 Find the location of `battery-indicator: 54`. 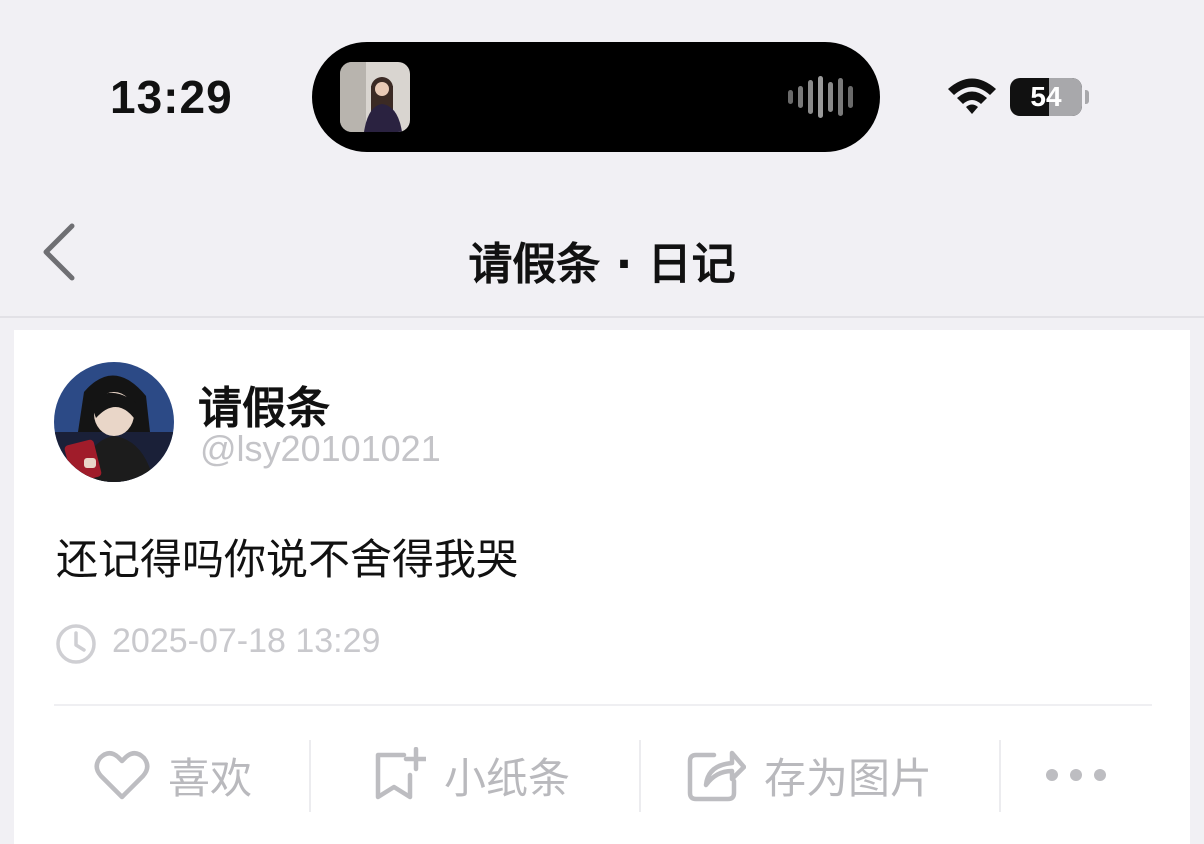

battery-indicator: 54 is located at coordinates (1046, 97).